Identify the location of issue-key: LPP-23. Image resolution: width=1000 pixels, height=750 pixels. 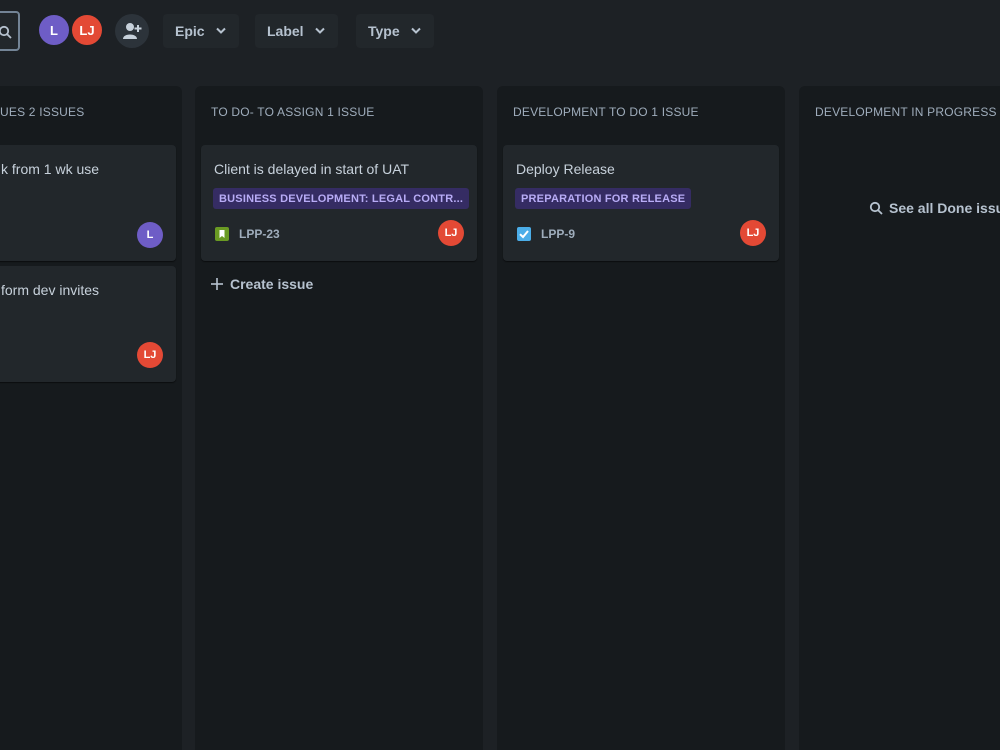
(259, 234).